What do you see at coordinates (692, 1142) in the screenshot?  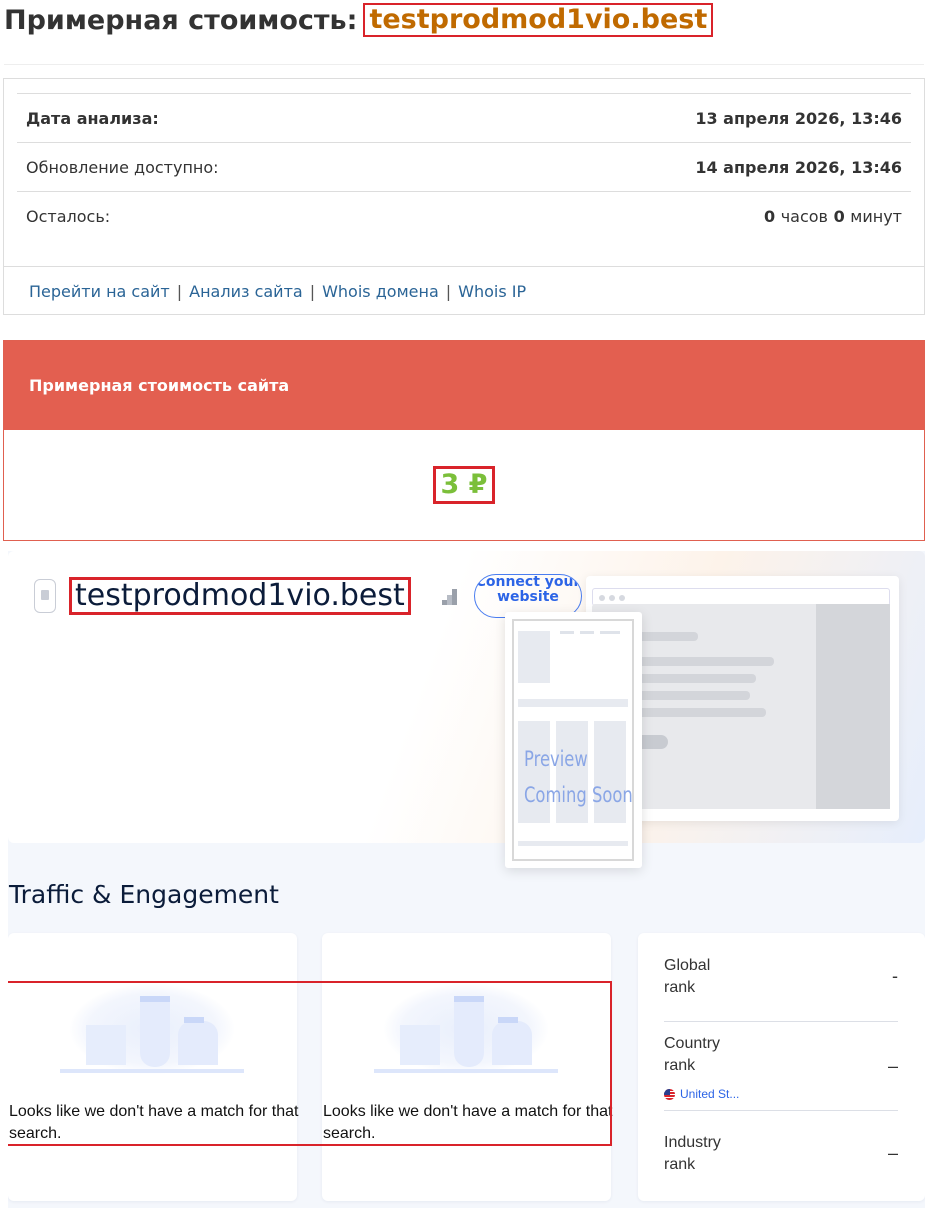 I see `industry-rank-label-1: Industry` at bounding box center [692, 1142].